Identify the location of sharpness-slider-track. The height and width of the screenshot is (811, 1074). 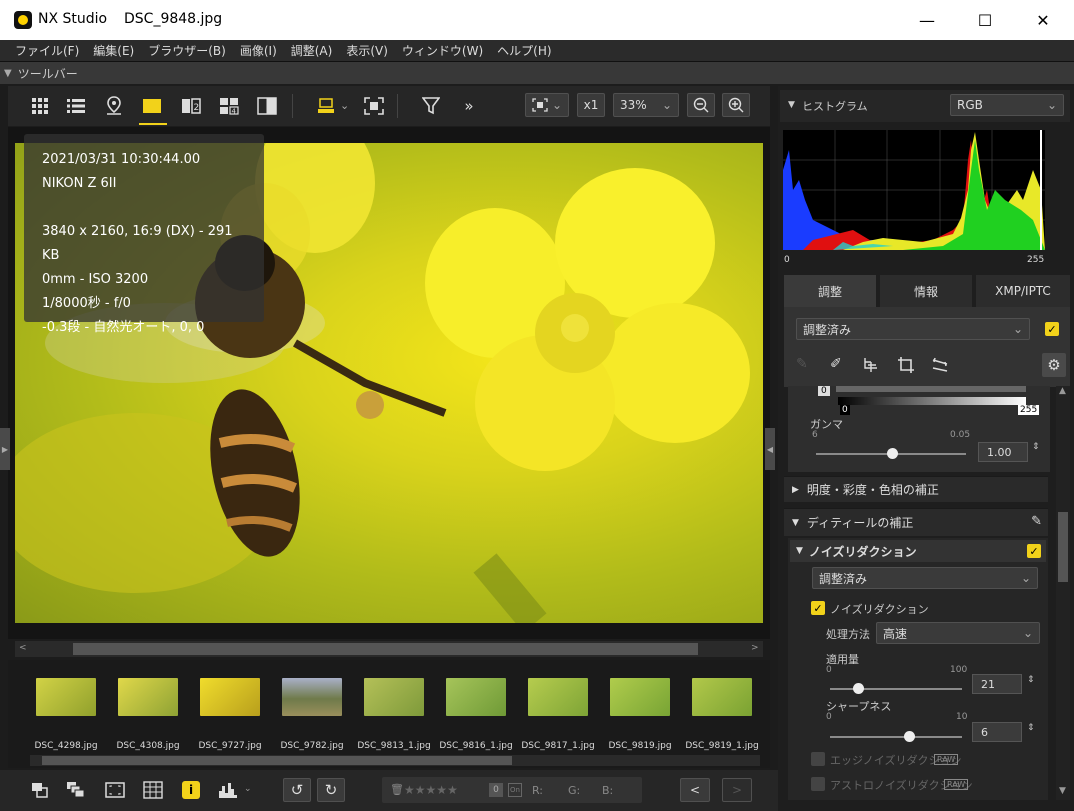
(896, 737).